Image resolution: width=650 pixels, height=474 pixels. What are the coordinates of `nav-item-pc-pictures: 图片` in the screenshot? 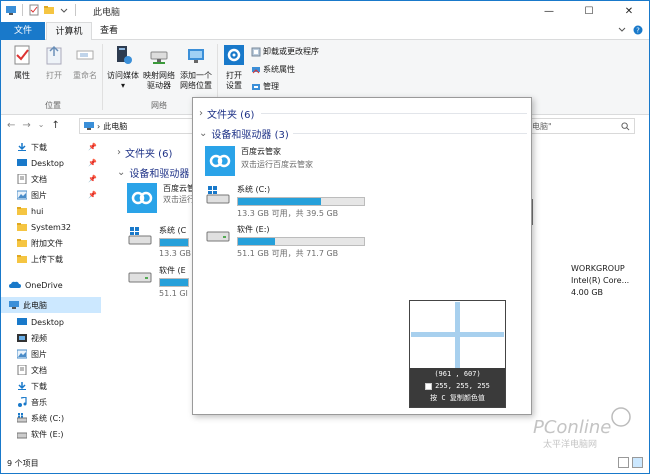 It's located at (51, 354).